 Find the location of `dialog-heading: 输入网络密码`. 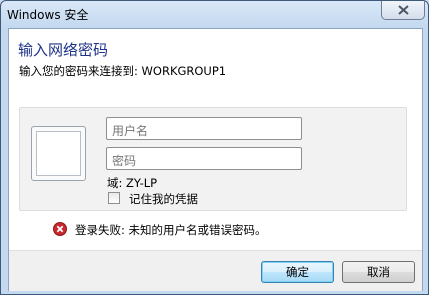

dialog-heading: 输入网络密码 is located at coordinates (63, 50).